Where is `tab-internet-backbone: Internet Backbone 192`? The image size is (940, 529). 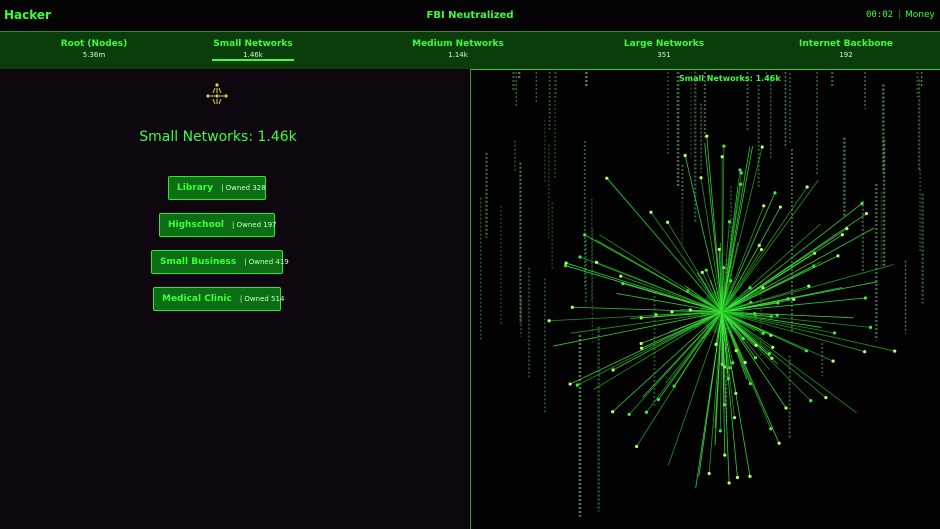 tab-internet-backbone: Internet Backbone 192 is located at coordinates (846, 50).